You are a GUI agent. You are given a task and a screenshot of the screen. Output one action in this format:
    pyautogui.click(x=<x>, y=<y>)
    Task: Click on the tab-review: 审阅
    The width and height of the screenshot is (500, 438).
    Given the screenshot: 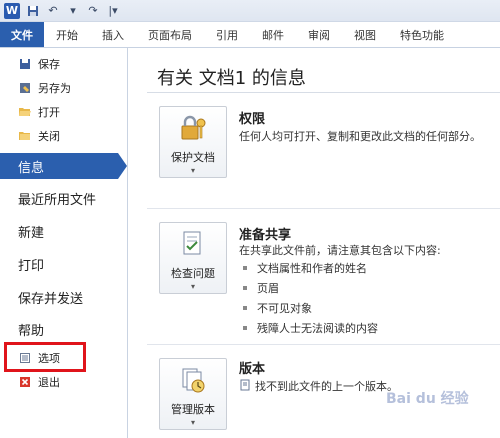 What is the action you would take?
    pyautogui.click(x=319, y=34)
    